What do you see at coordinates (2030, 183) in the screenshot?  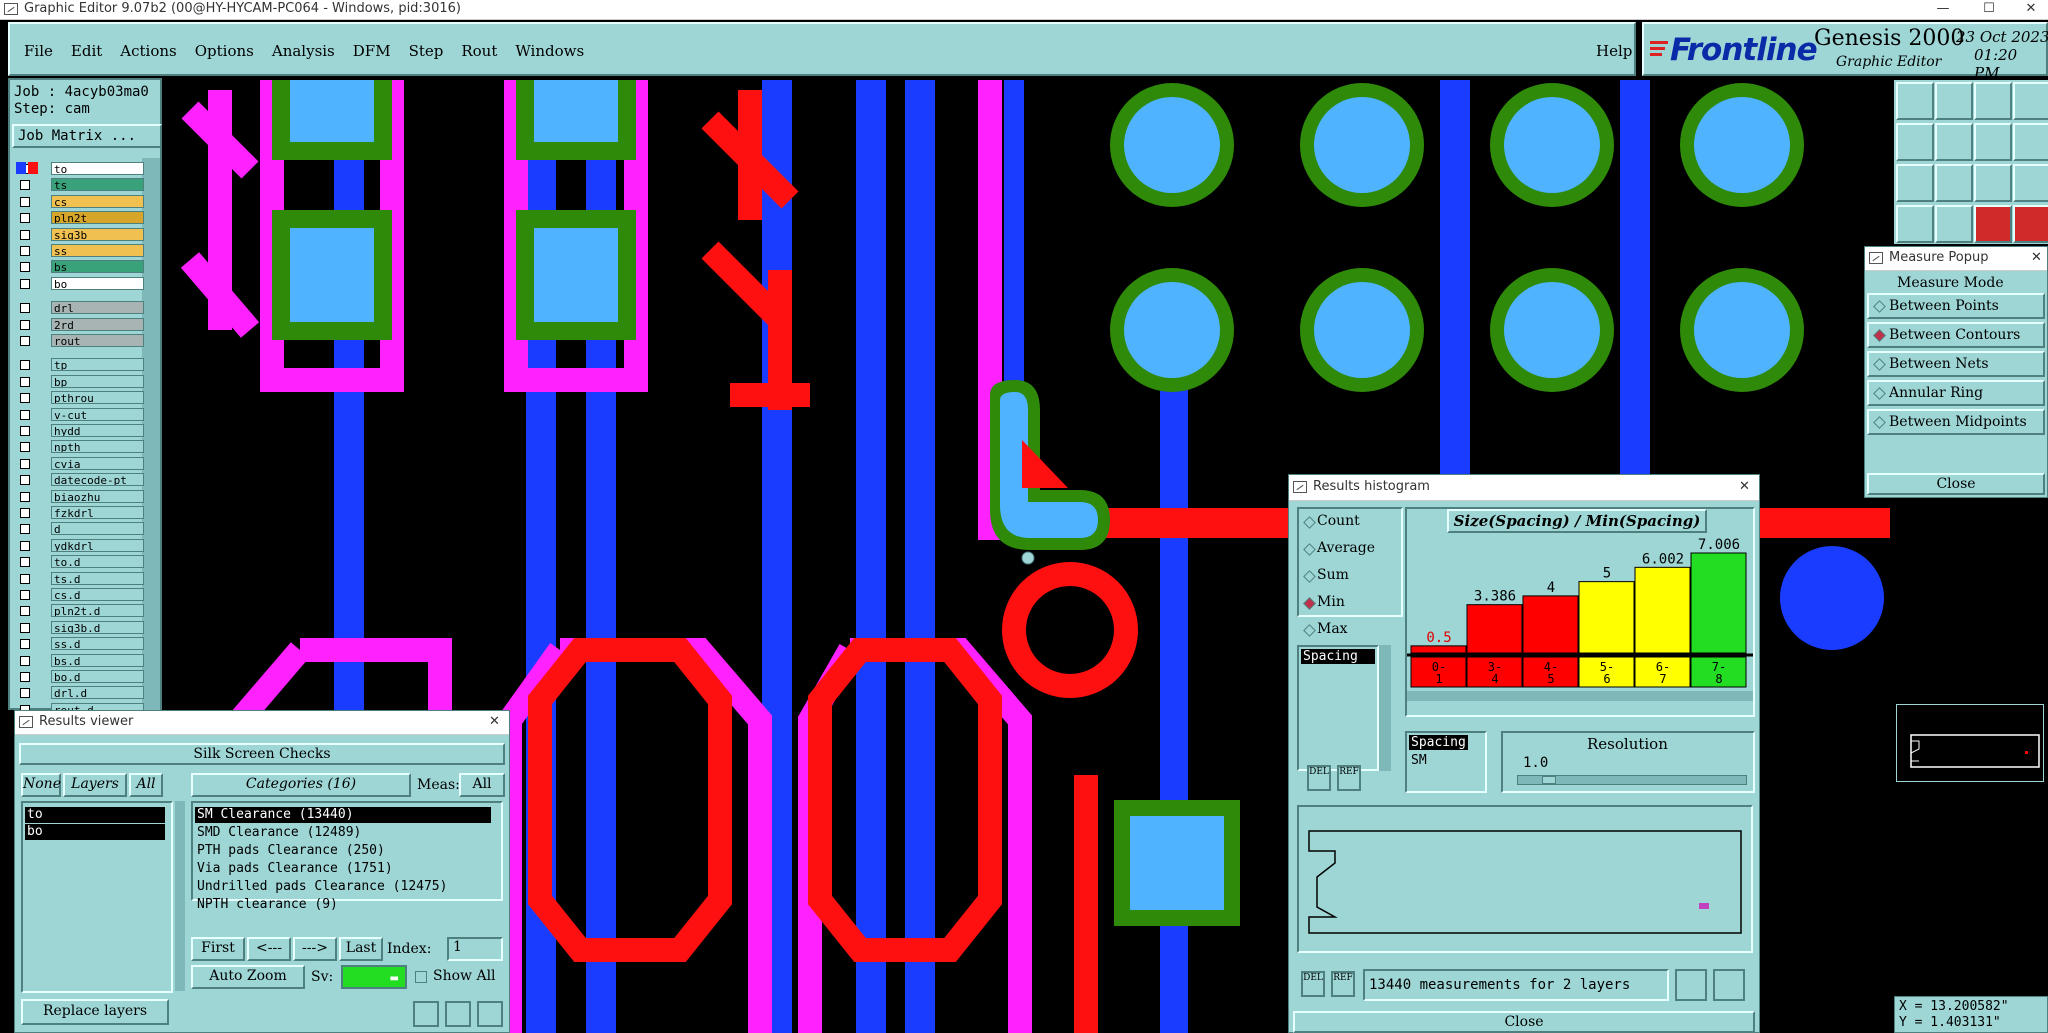 I see `toolbar-tool-2-3-icon` at bounding box center [2030, 183].